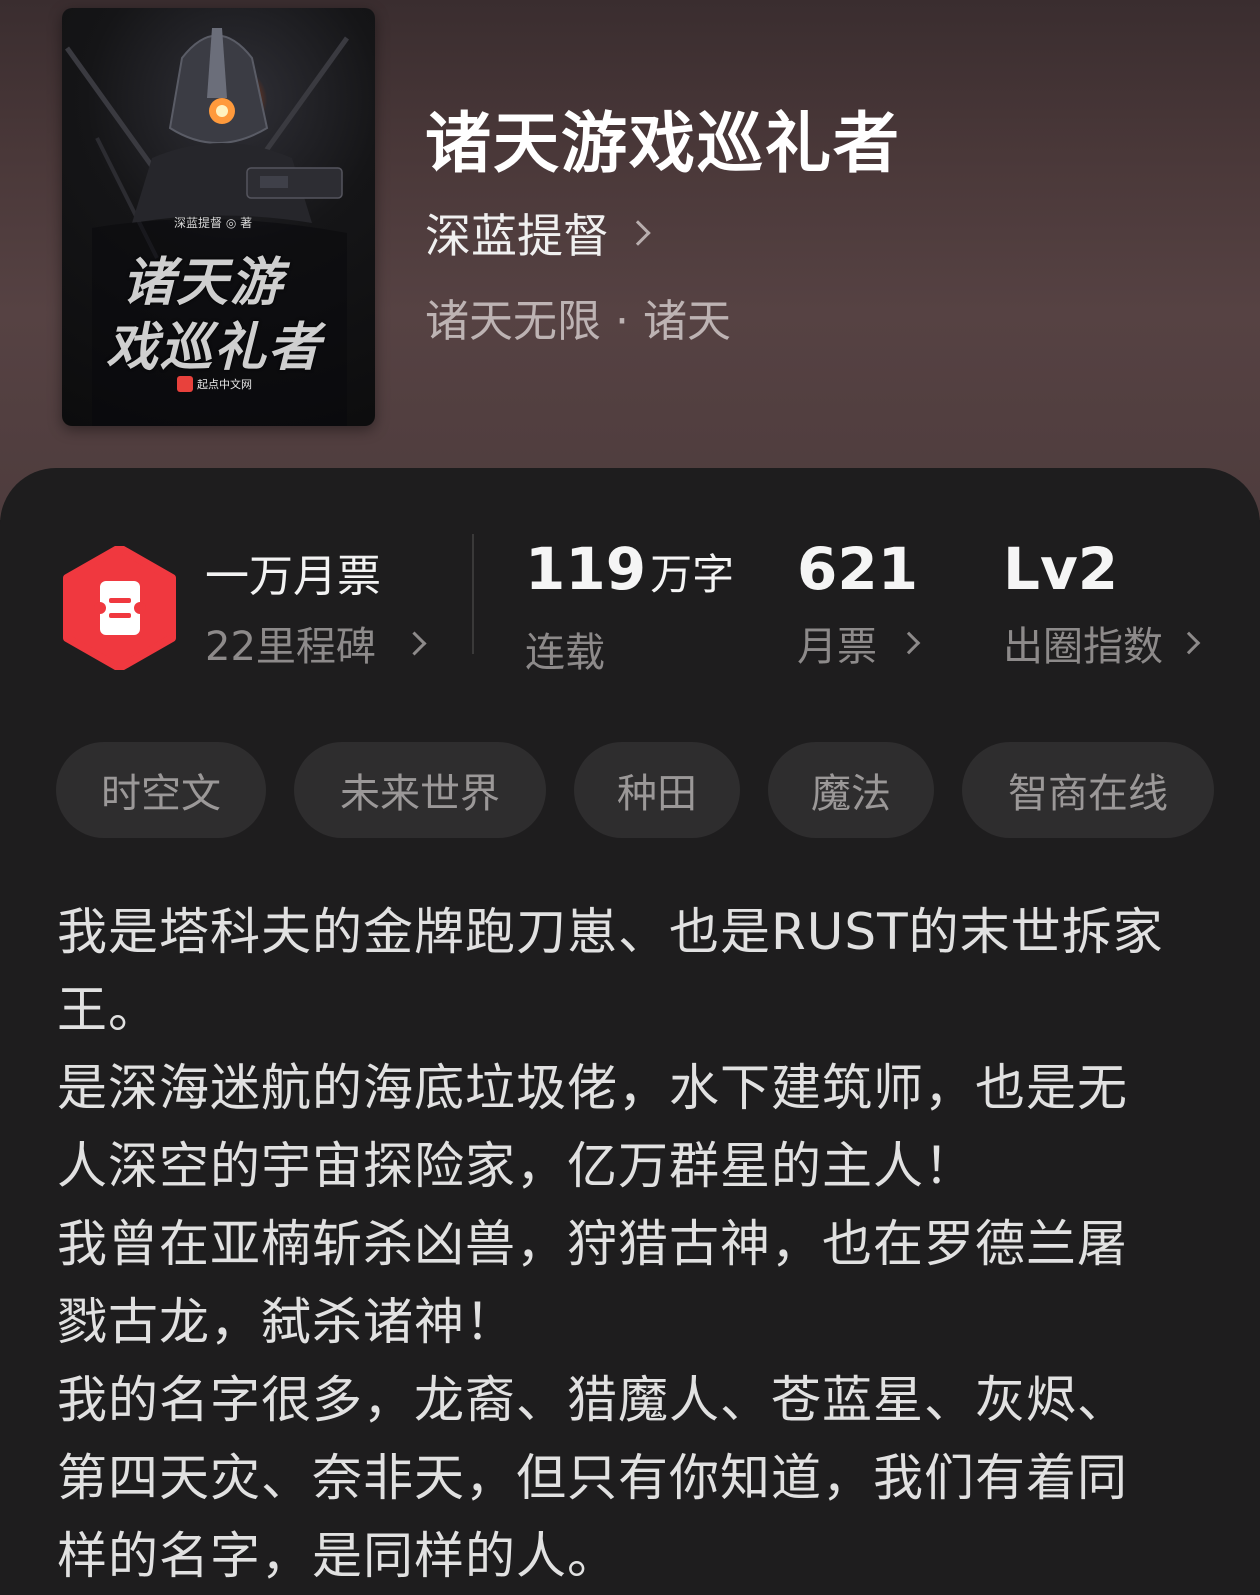 This screenshot has width=1260, height=1595. I want to click on influence-index-value: Lv2, so click(1061, 569).